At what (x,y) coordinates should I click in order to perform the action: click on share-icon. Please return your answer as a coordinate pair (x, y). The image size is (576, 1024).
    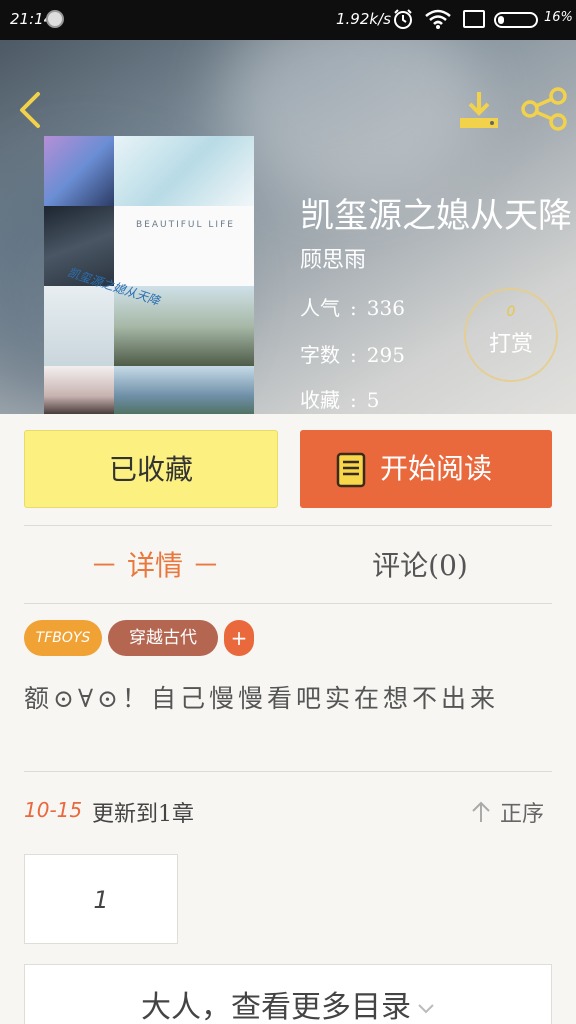
    Looking at the image, I should click on (544, 109).